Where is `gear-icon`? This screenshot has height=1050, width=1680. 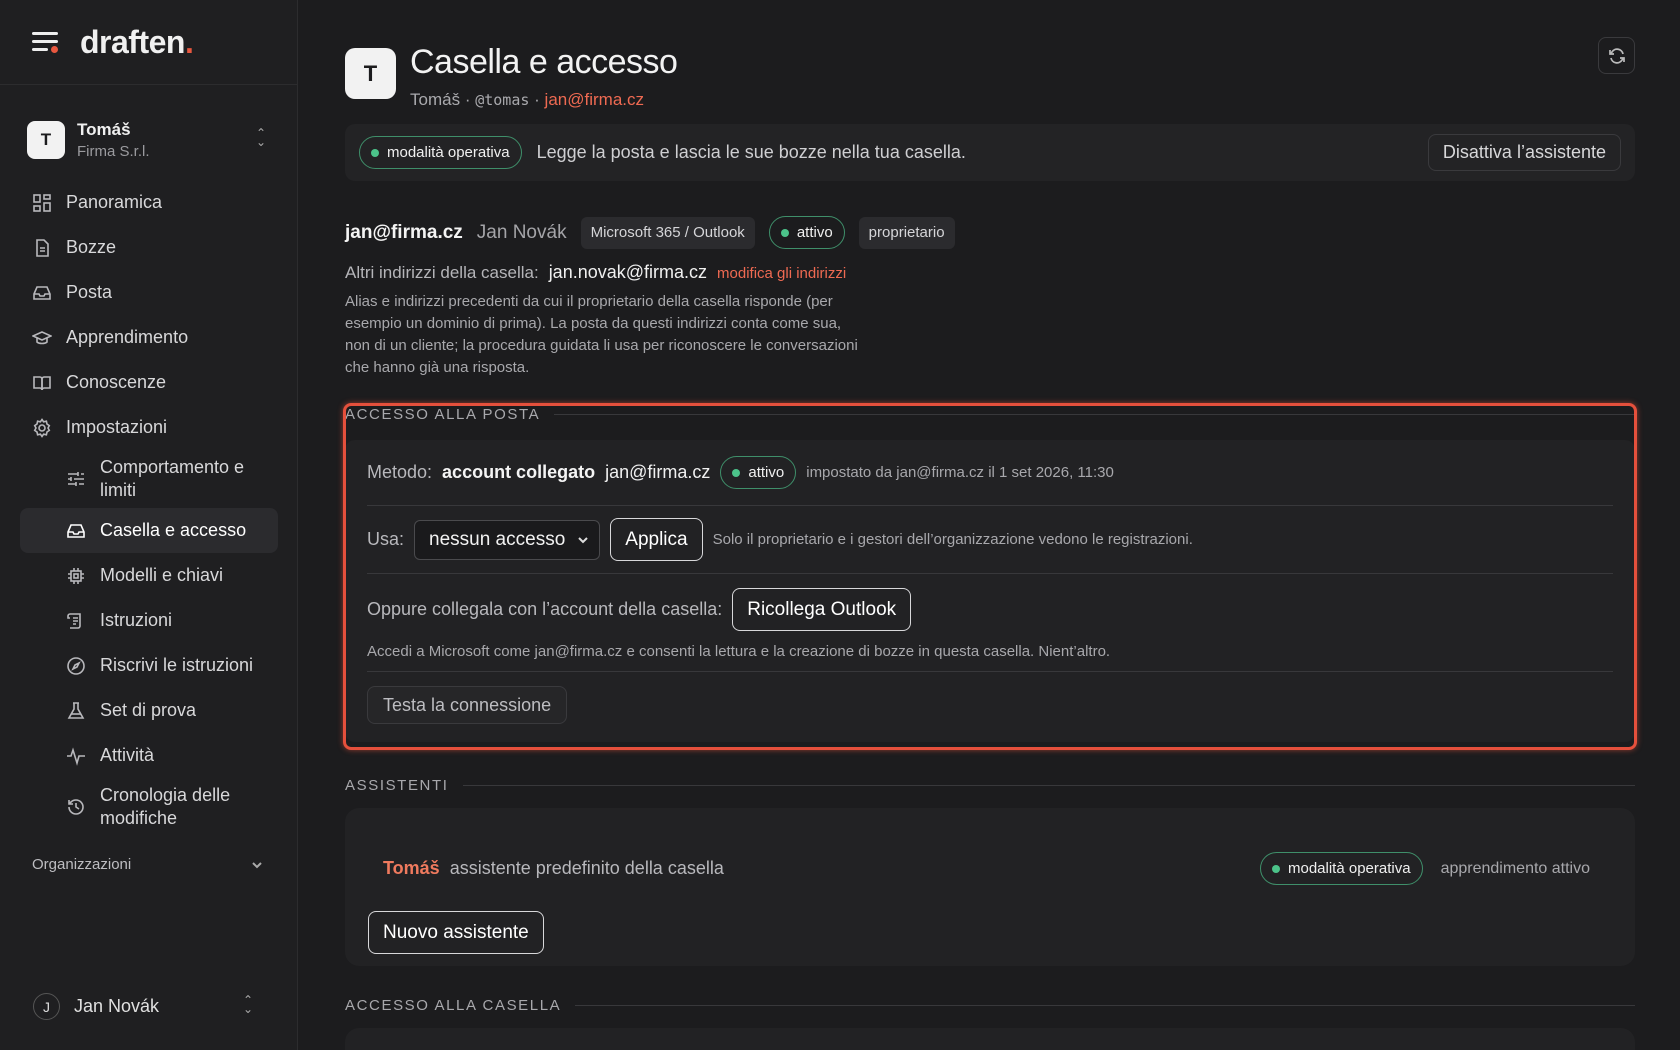 gear-icon is located at coordinates (42, 427).